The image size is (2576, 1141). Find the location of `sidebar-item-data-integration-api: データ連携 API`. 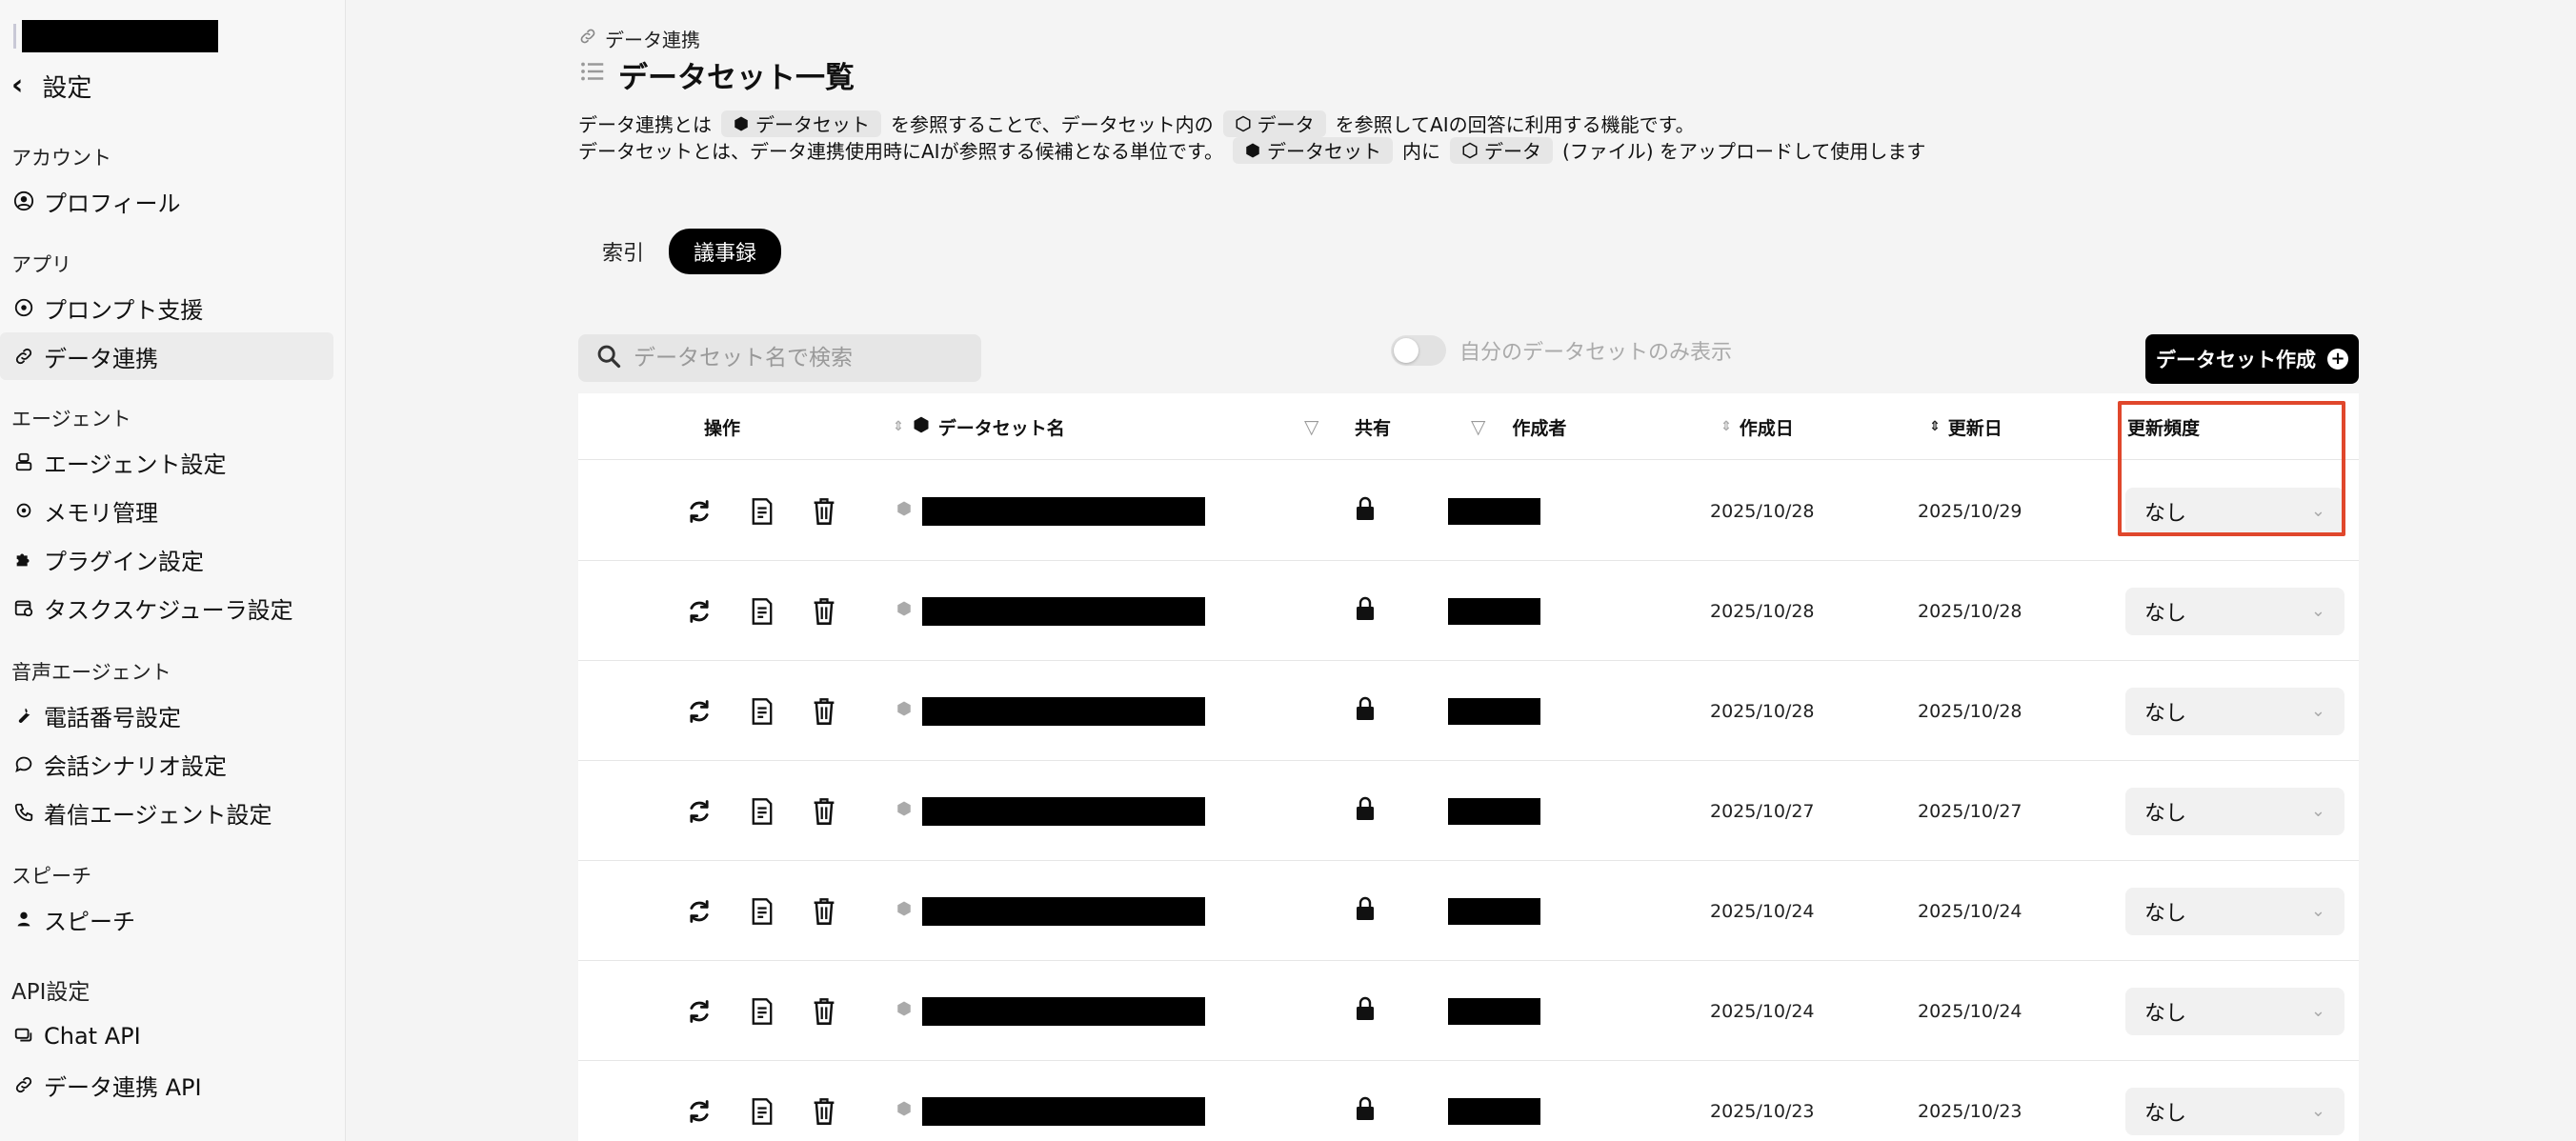

sidebar-item-data-integration-api: データ連携 API is located at coordinates (166, 1085).